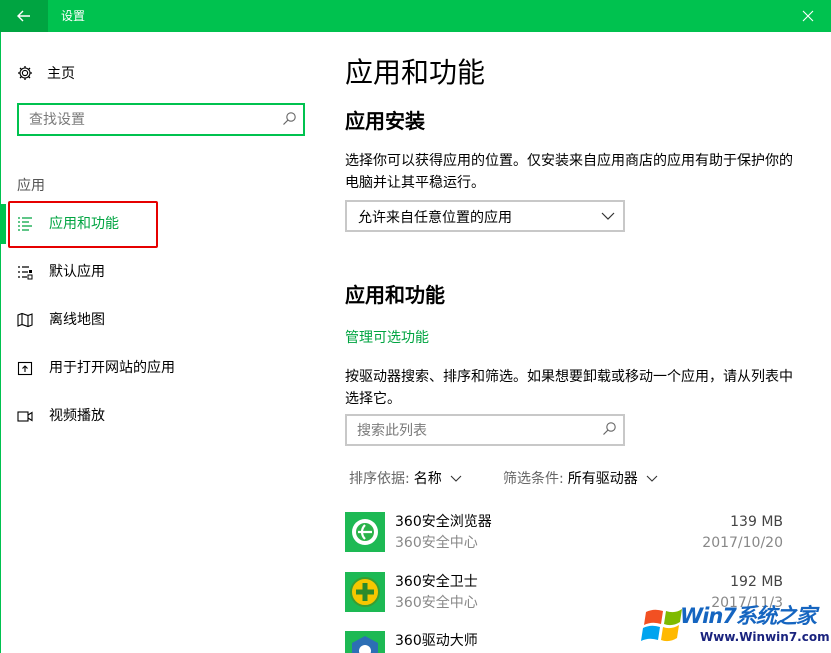  I want to click on install-source-dropdown: 允许来自任意位置的应用, so click(485, 216).